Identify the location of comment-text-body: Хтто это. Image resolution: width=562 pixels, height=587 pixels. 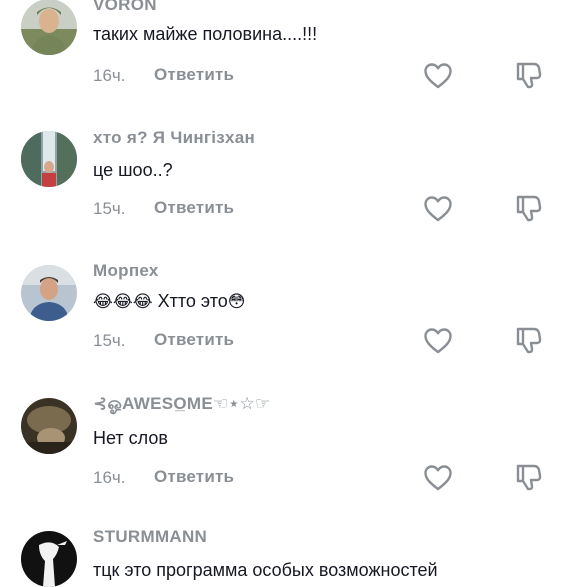
(190, 301).